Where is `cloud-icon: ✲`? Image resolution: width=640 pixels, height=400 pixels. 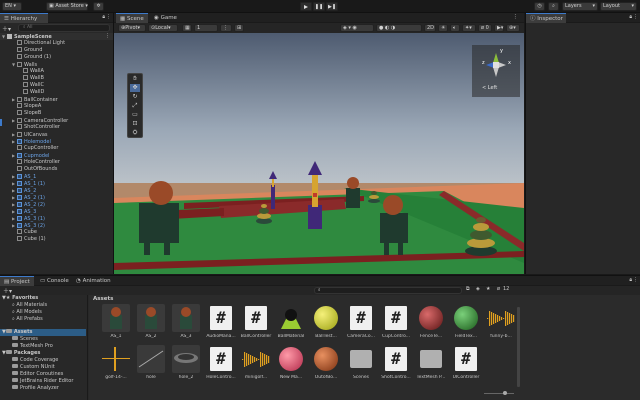
cloud-icon: ✲ is located at coordinates (98, 6).